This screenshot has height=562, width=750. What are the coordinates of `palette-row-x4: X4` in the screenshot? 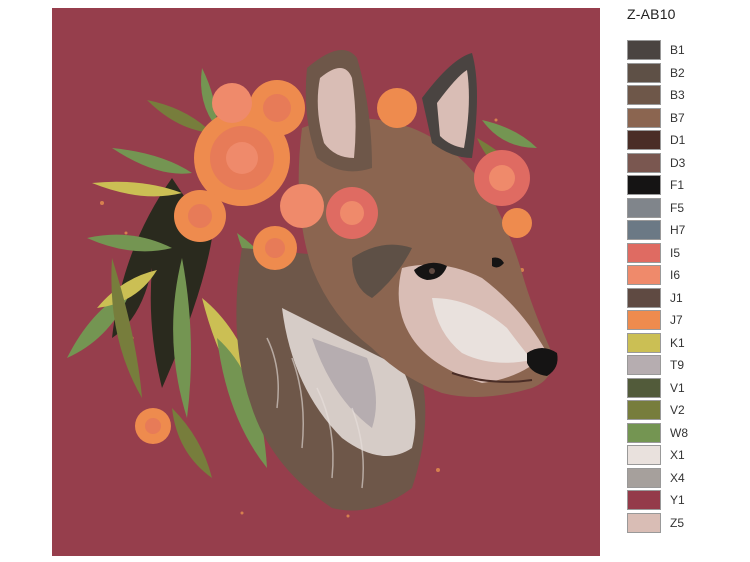 It's located at (682, 478).